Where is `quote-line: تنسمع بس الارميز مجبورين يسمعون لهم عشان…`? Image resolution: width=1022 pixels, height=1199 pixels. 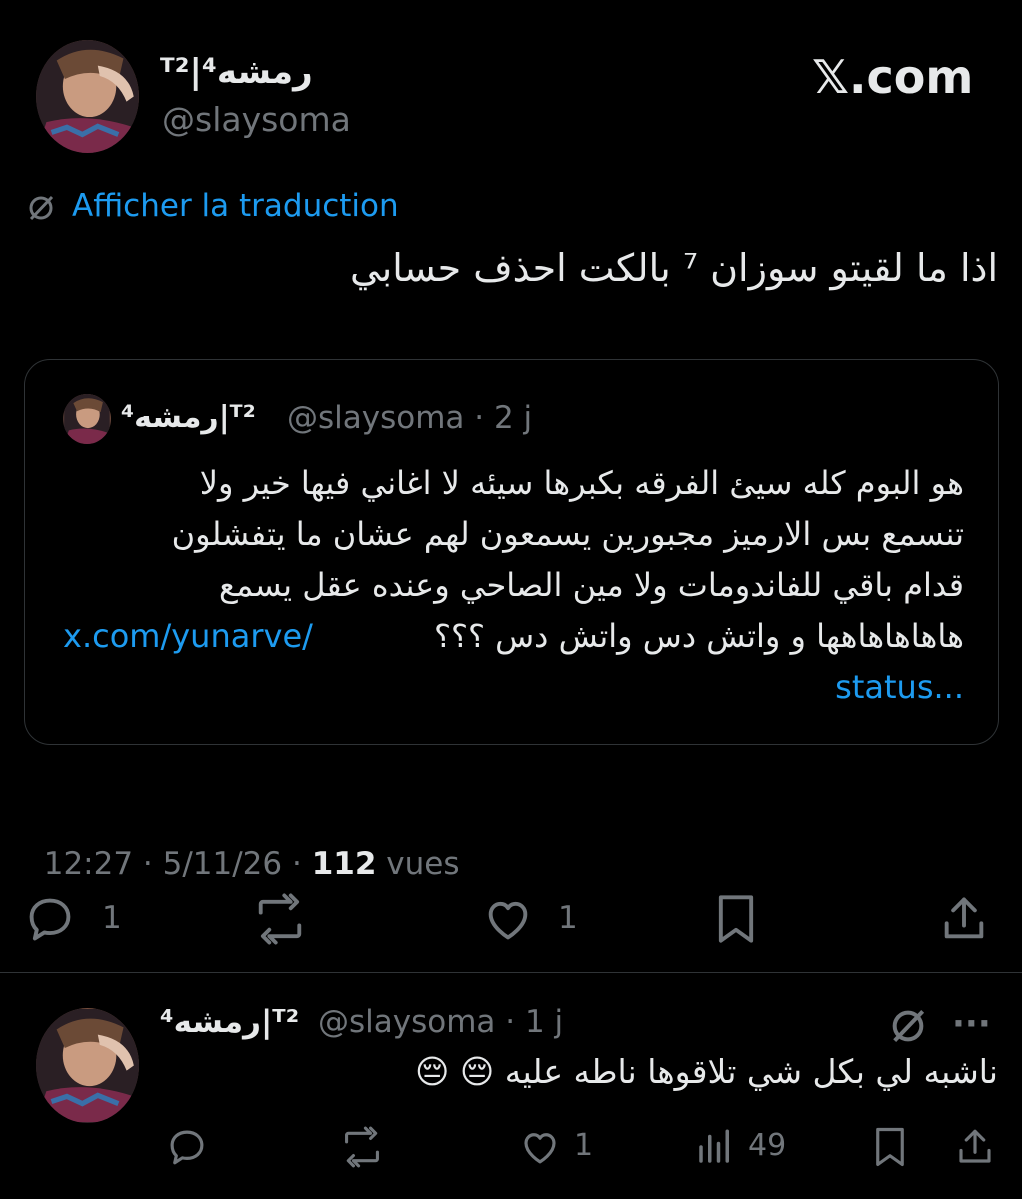
quote-line: تنسمع بس الارميز مجبورين يسمعون لهم عشان… is located at coordinates (567, 534).